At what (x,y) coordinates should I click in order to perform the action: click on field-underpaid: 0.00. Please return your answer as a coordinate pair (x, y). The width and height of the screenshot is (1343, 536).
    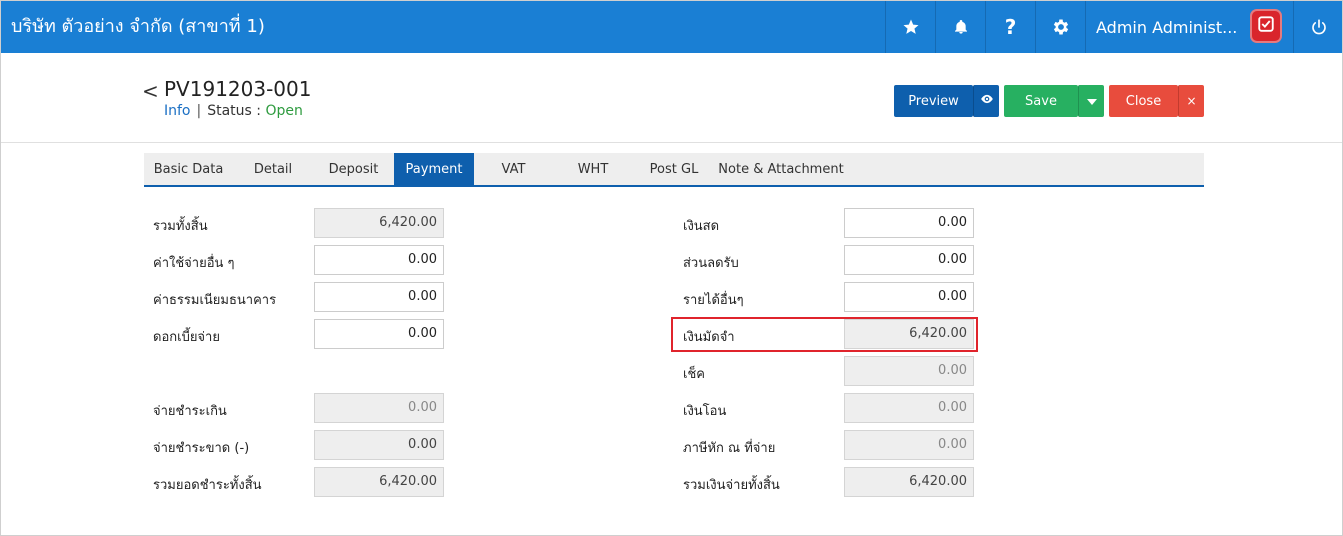
    Looking at the image, I should click on (379, 445).